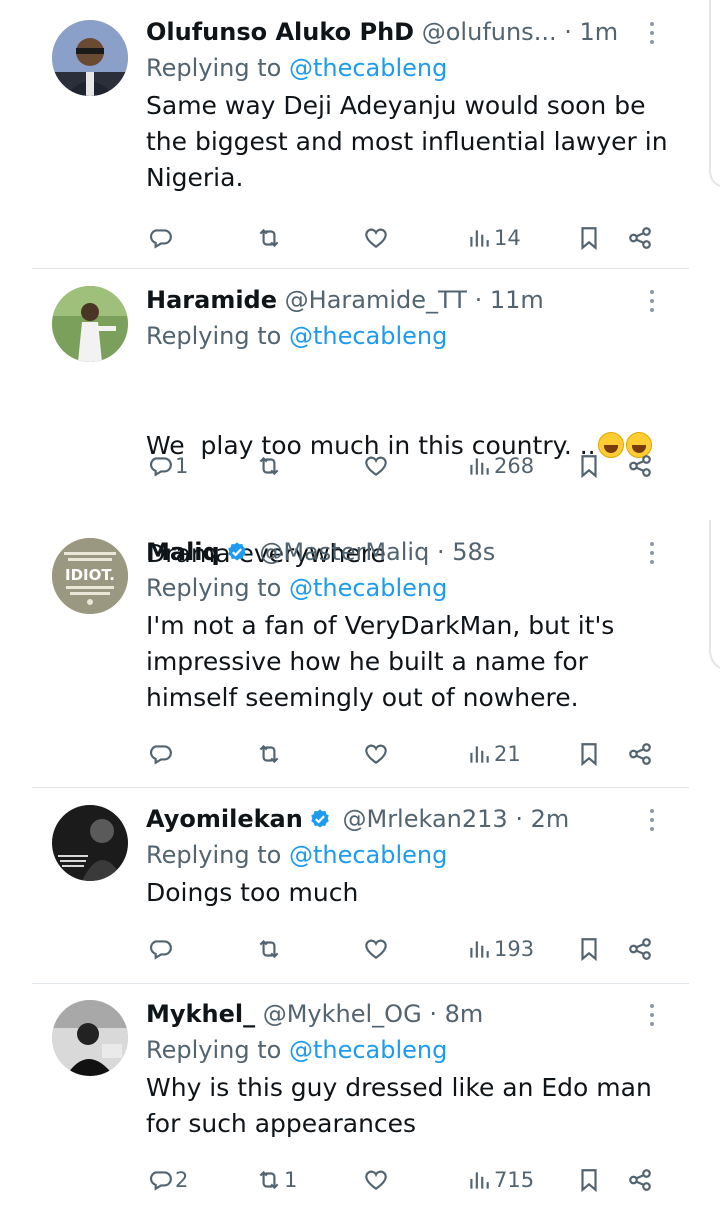  I want to click on reply-button: 1, so click(167, 466).